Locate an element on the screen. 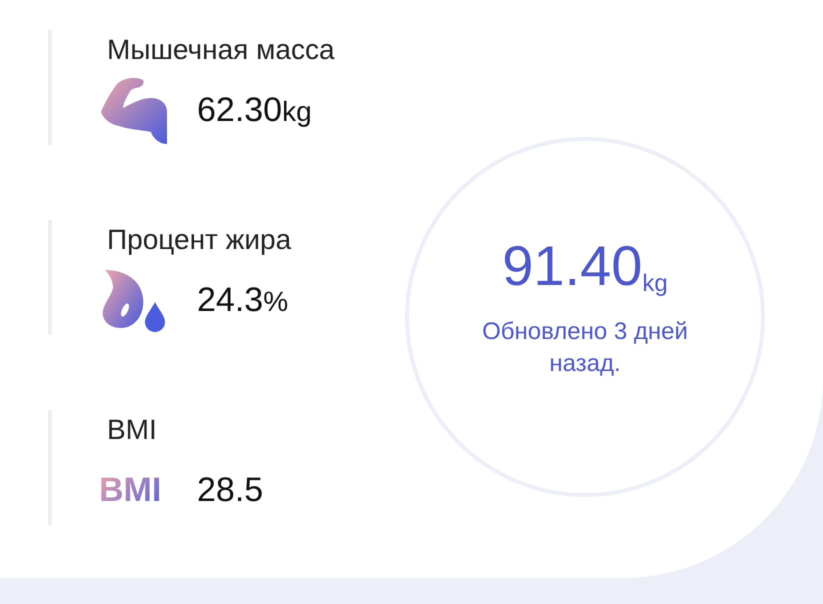  metric-value: 62.30kg is located at coordinates (254, 110).